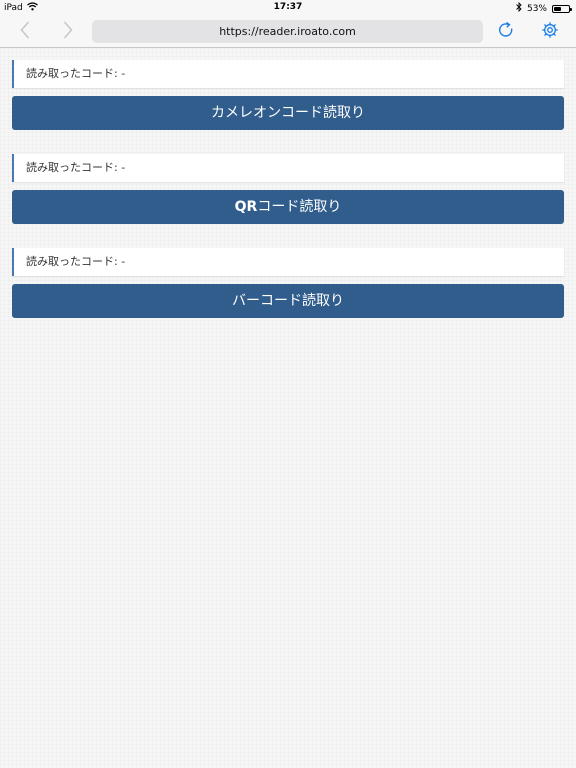  I want to click on forward-button, so click(68, 32).